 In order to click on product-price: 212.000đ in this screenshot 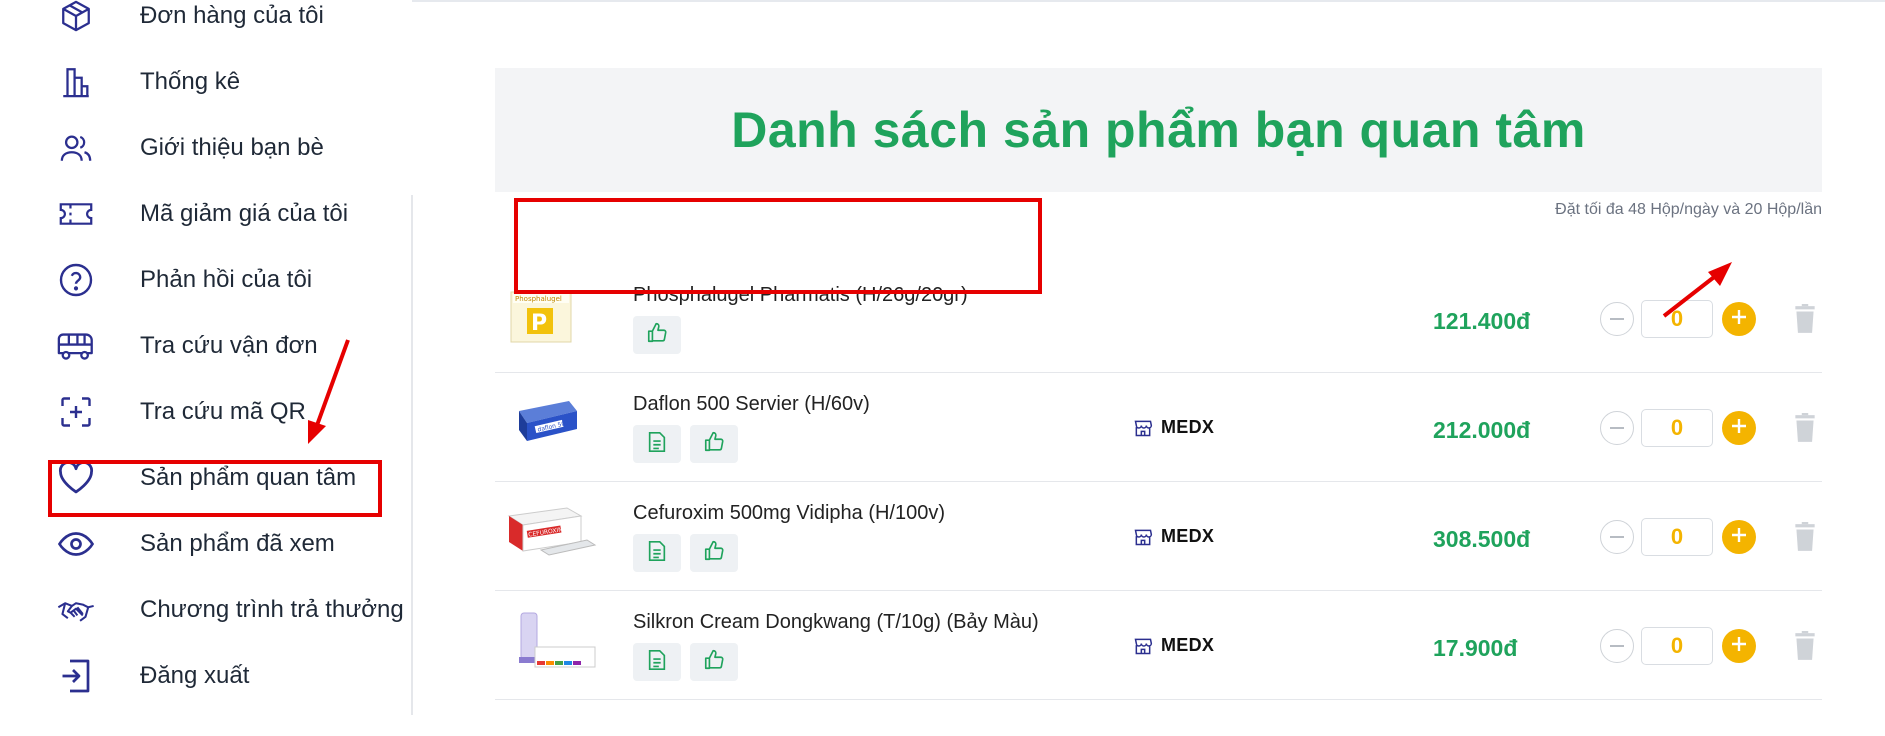, I will do `click(1482, 430)`.